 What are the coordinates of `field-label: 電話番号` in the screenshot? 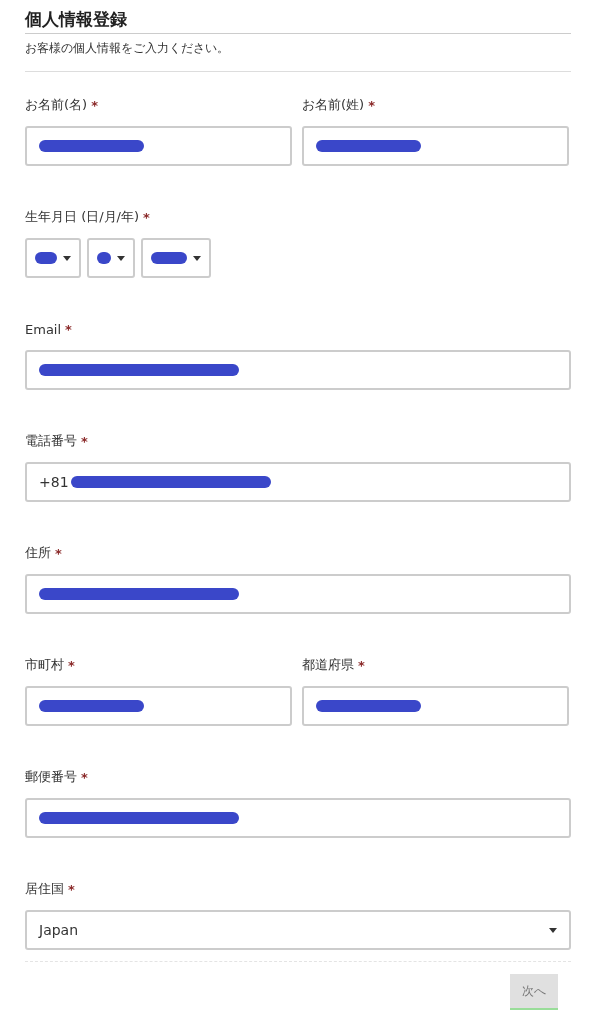 It's located at (51, 441).